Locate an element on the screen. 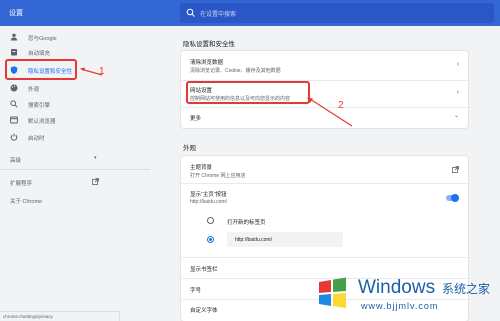 The height and width of the screenshot is (321, 500). sidebar-divider is located at coordinates (75, 169).